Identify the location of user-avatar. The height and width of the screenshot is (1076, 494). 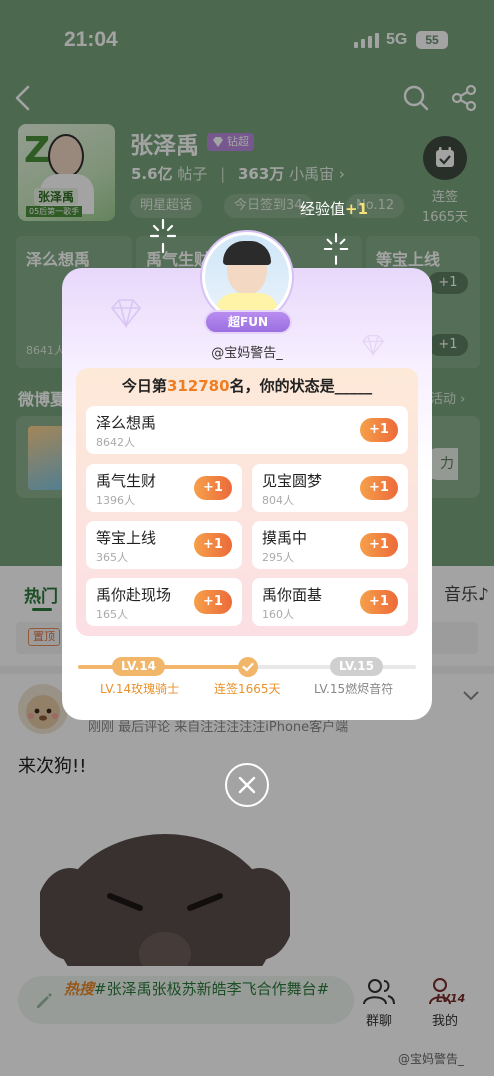
(247, 277).